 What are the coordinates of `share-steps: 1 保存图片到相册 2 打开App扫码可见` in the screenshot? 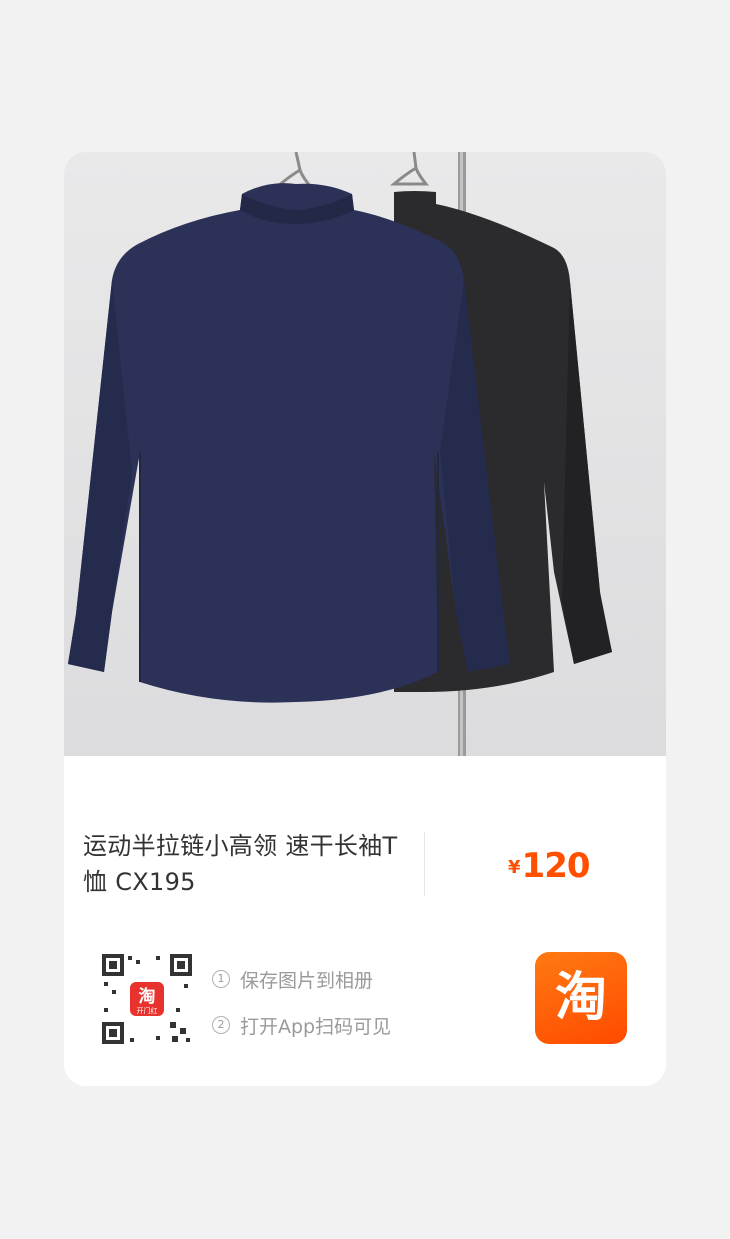 It's located at (301, 1002).